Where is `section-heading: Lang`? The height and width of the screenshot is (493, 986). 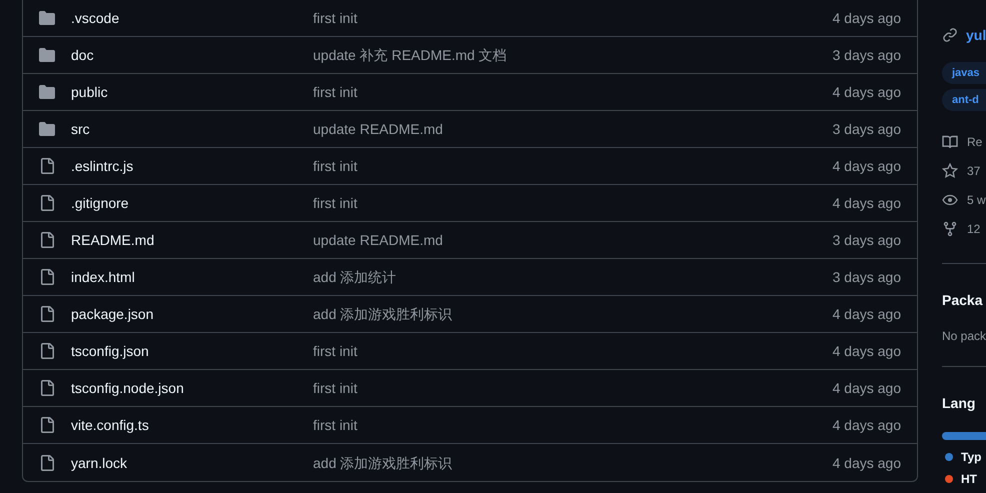 section-heading: Lang is located at coordinates (959, 403).